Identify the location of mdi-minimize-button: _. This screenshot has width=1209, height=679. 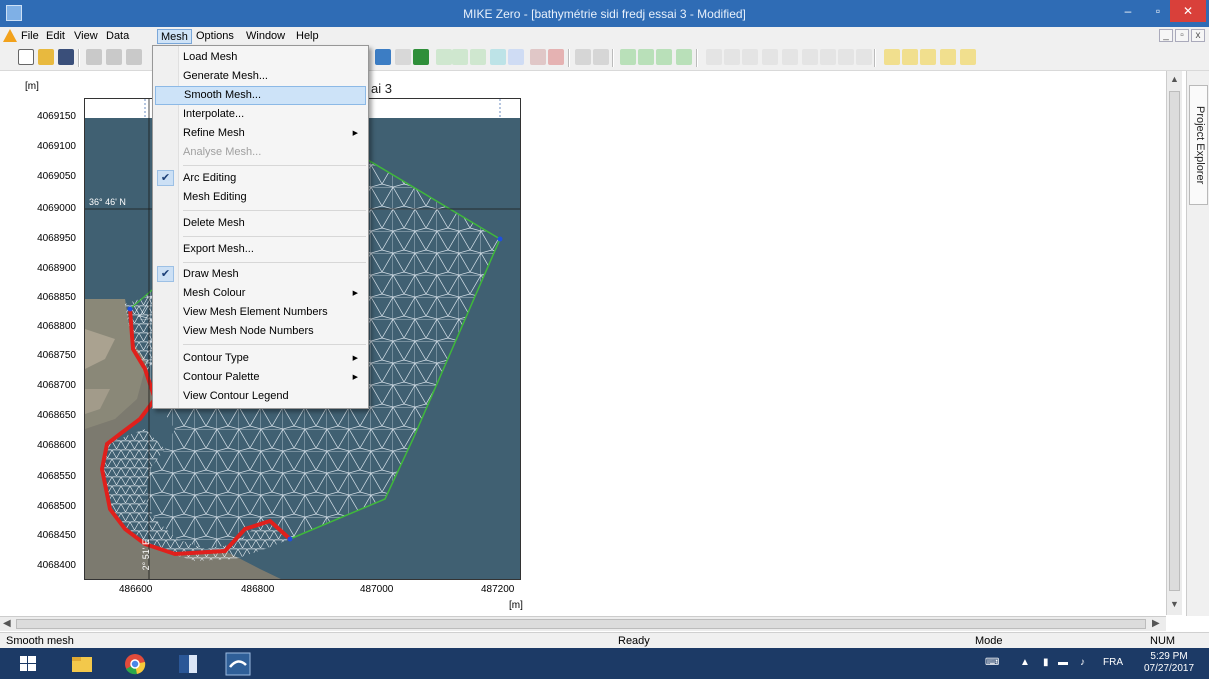
(1166, 35).